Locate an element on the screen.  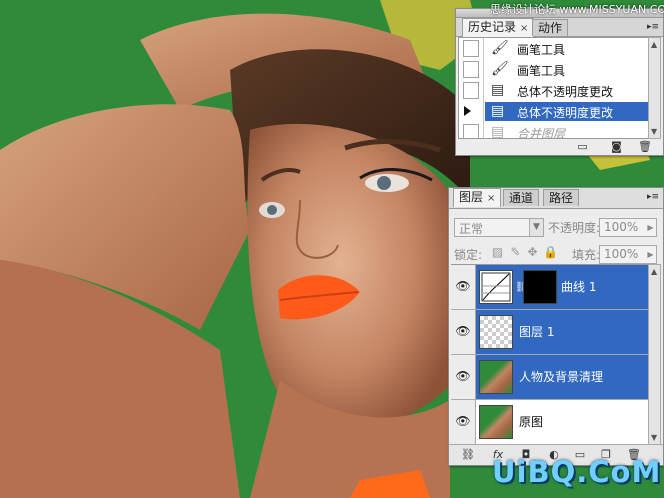
layer-row-layer1: 👁 图层 1 is located at coordinates (555, 332).